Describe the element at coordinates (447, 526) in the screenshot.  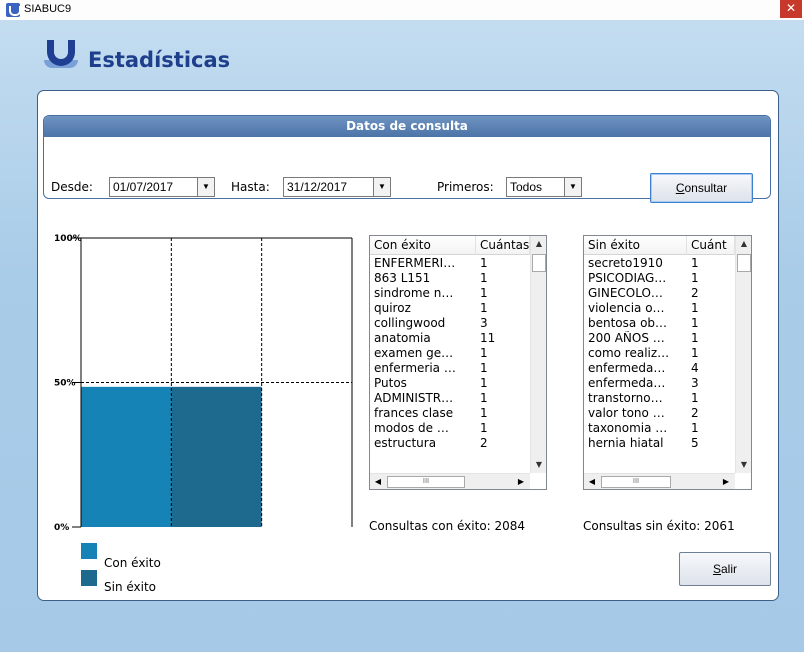
I see `con-exito-count: Consultas con éxito: 2084` at that location.